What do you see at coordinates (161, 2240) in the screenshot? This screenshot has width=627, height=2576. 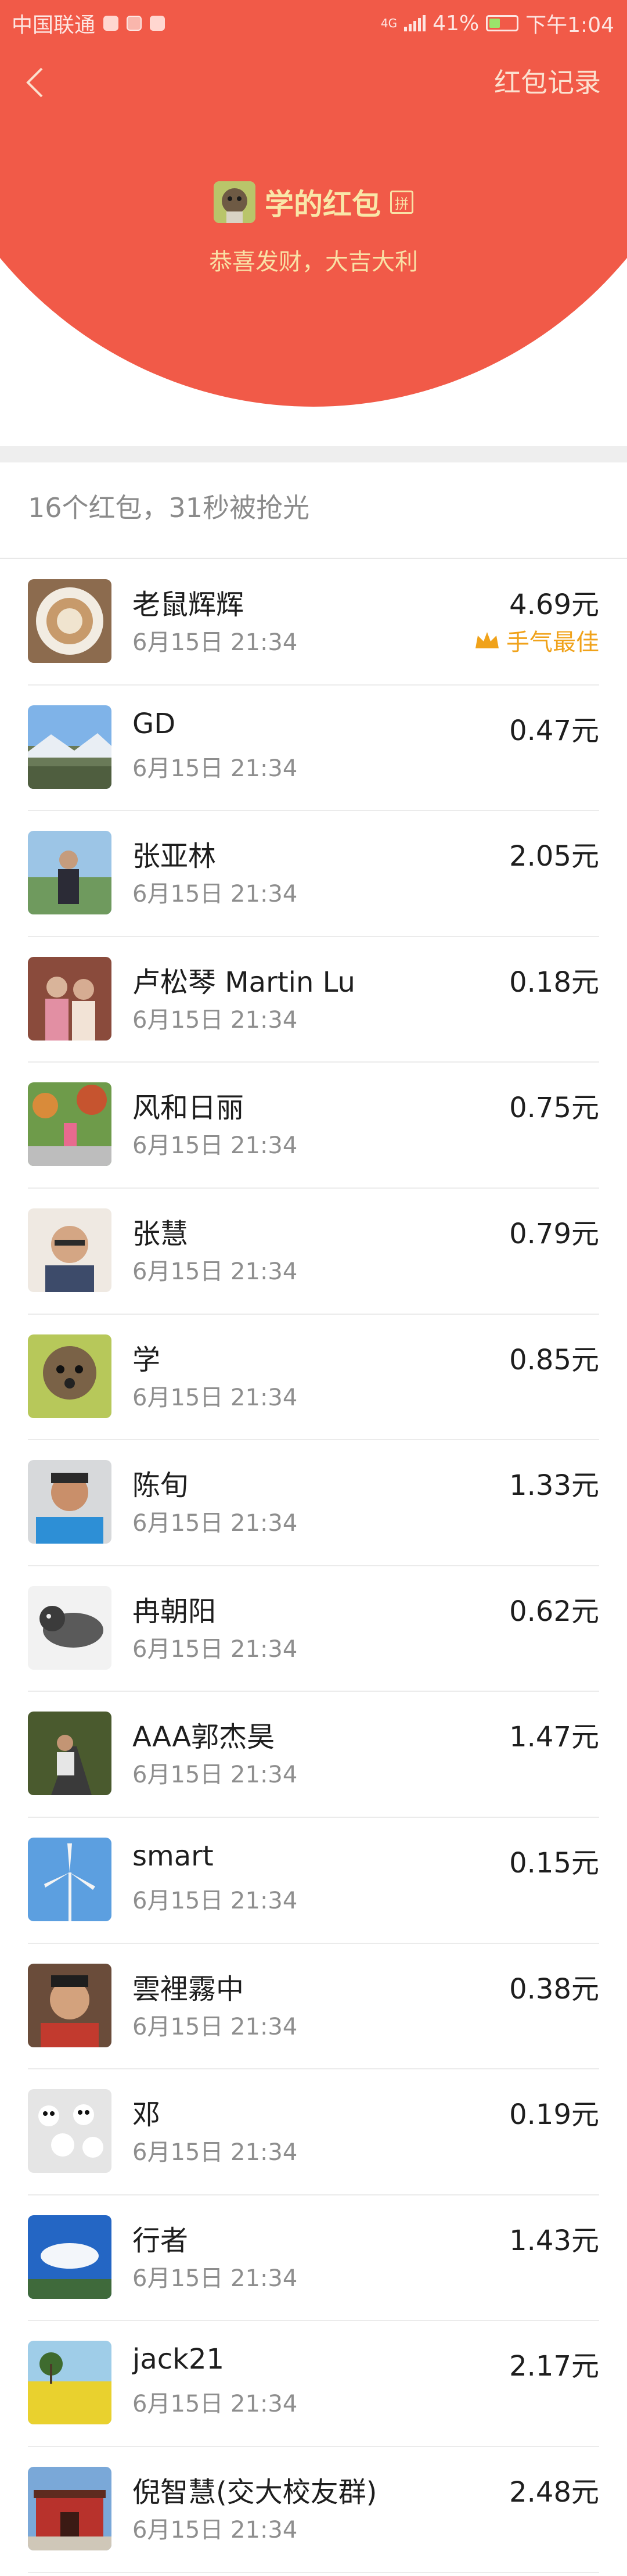 I see `recipient-name: 行者` at bounding box center [161, 2240].